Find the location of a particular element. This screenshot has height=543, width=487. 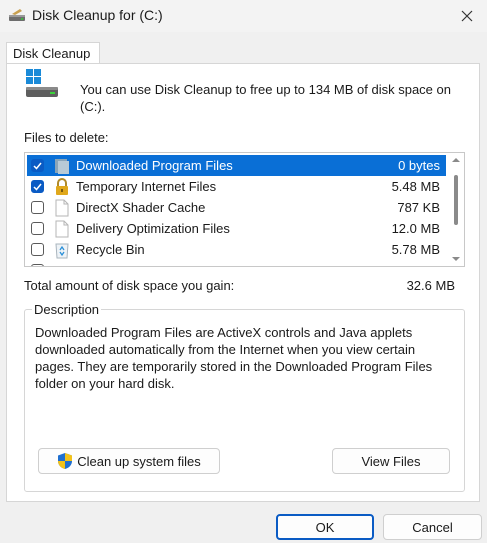

item-name: Temporary Internet Files is located at coordinates (146, 186).